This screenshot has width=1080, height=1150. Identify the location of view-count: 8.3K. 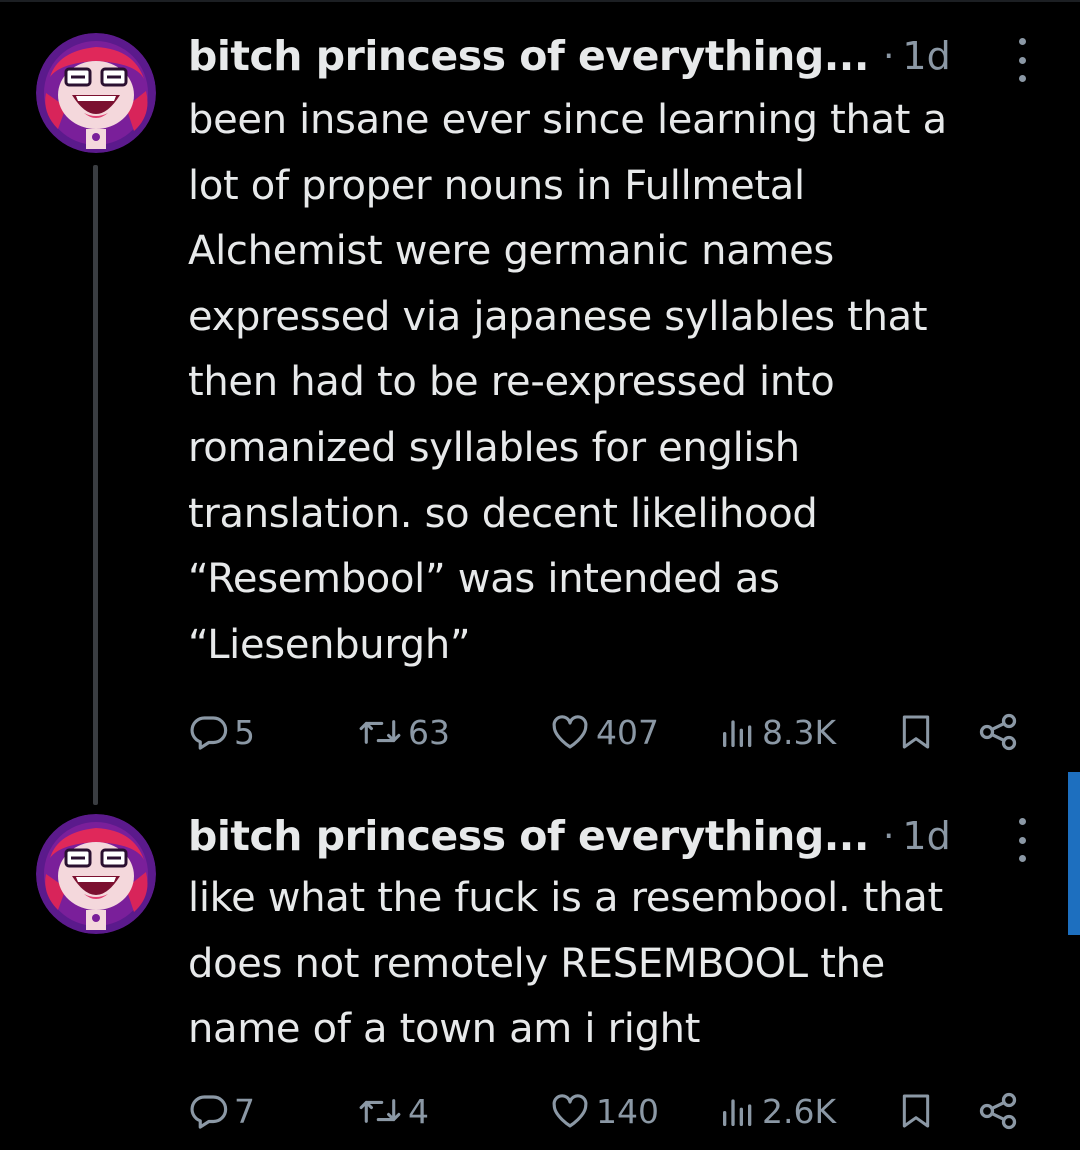
(799, 732).